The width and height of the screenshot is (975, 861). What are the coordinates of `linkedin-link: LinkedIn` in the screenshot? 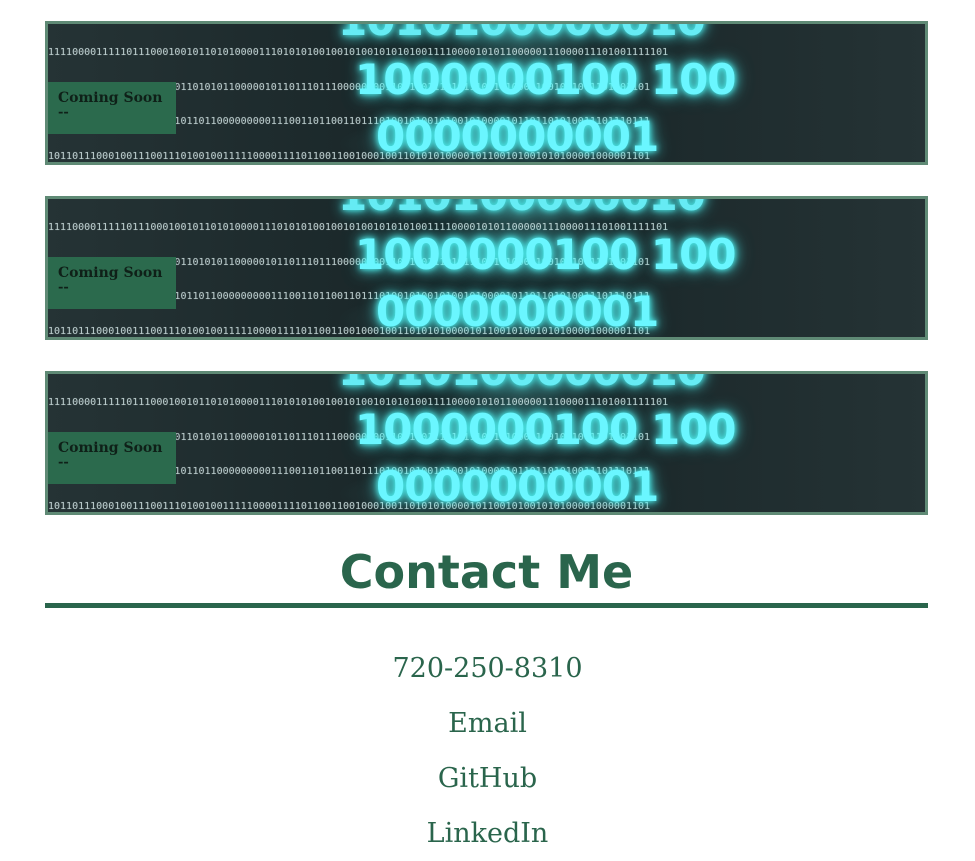 It's located at (487, 833).